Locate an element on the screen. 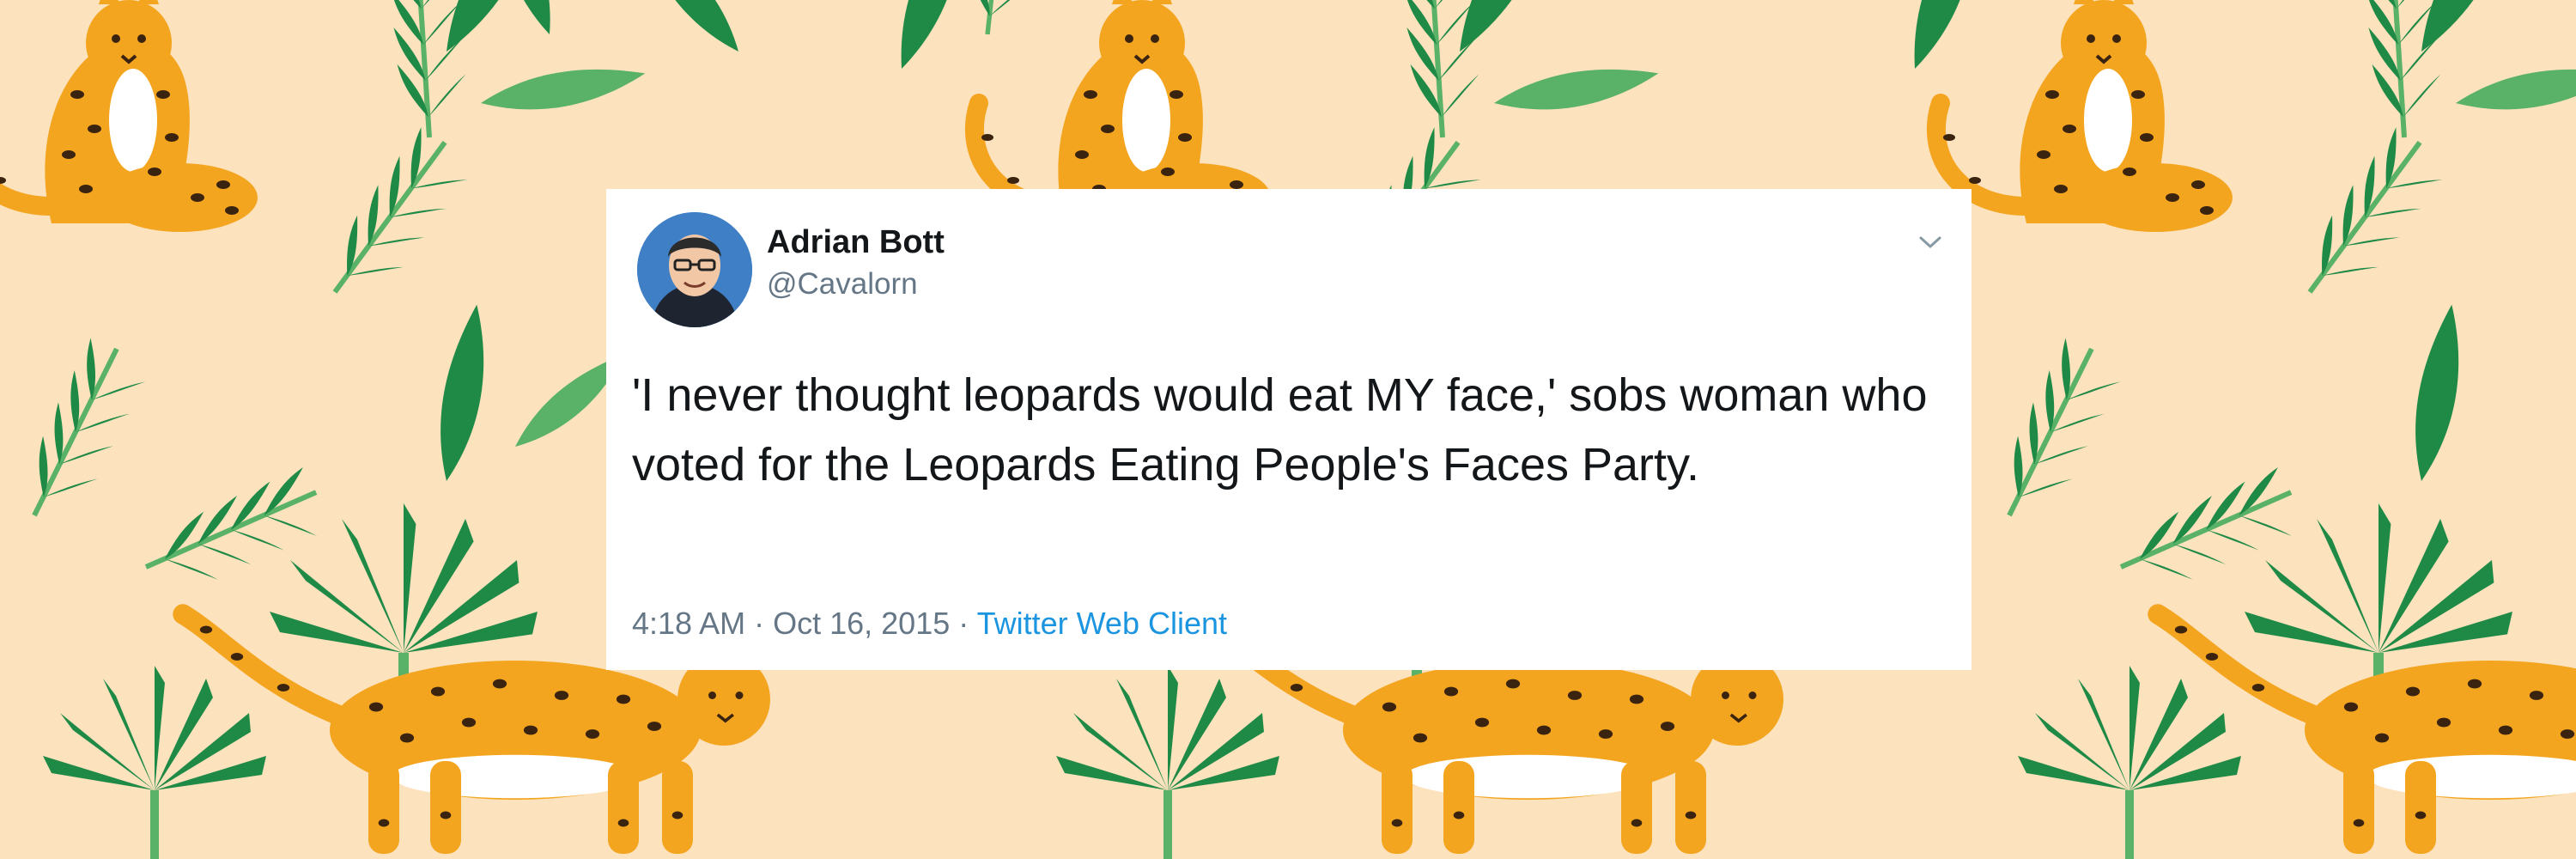  avatar is located at coordinates (695, 269).